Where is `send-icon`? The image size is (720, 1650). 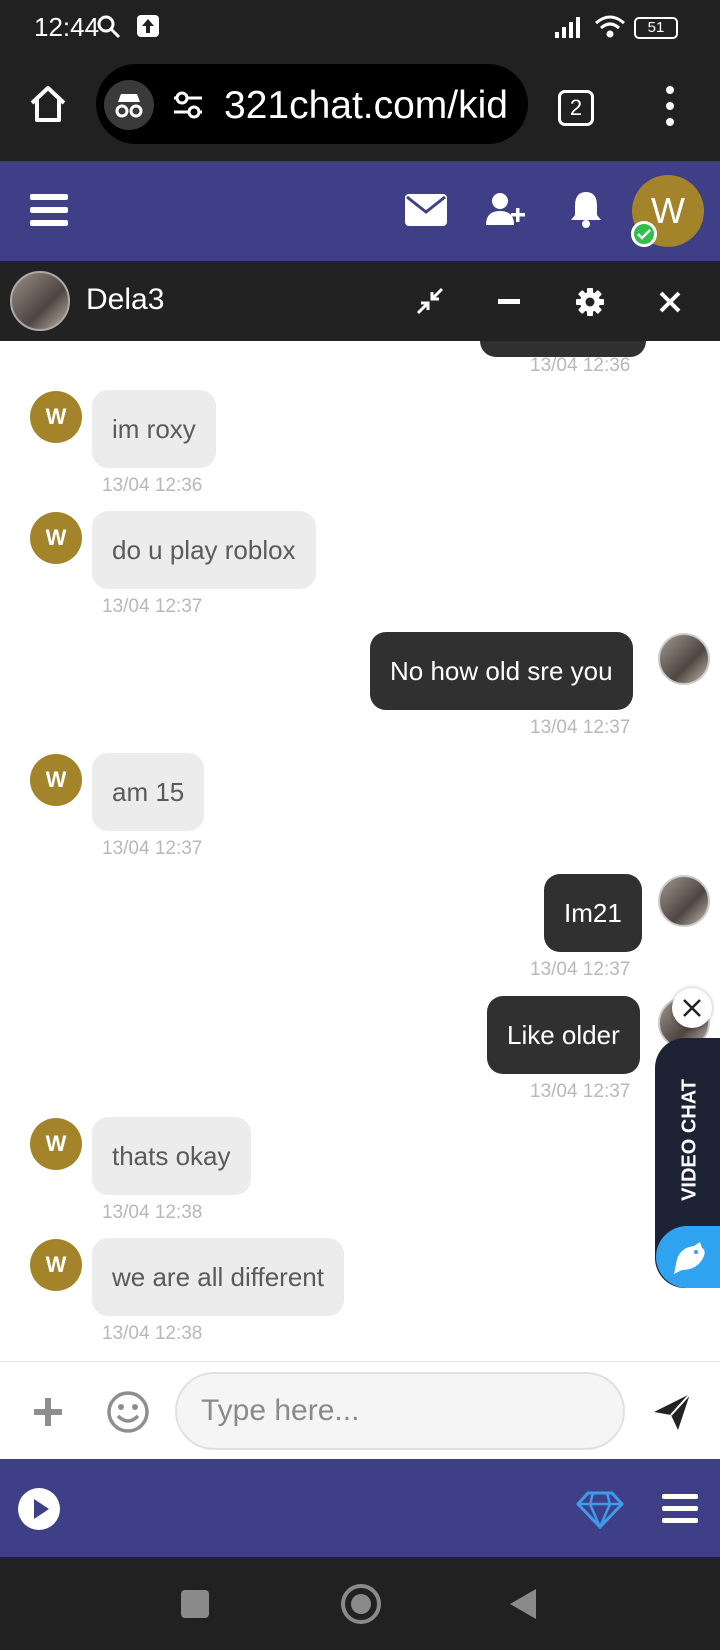
send-icon is located at coordinates (672, 1412).